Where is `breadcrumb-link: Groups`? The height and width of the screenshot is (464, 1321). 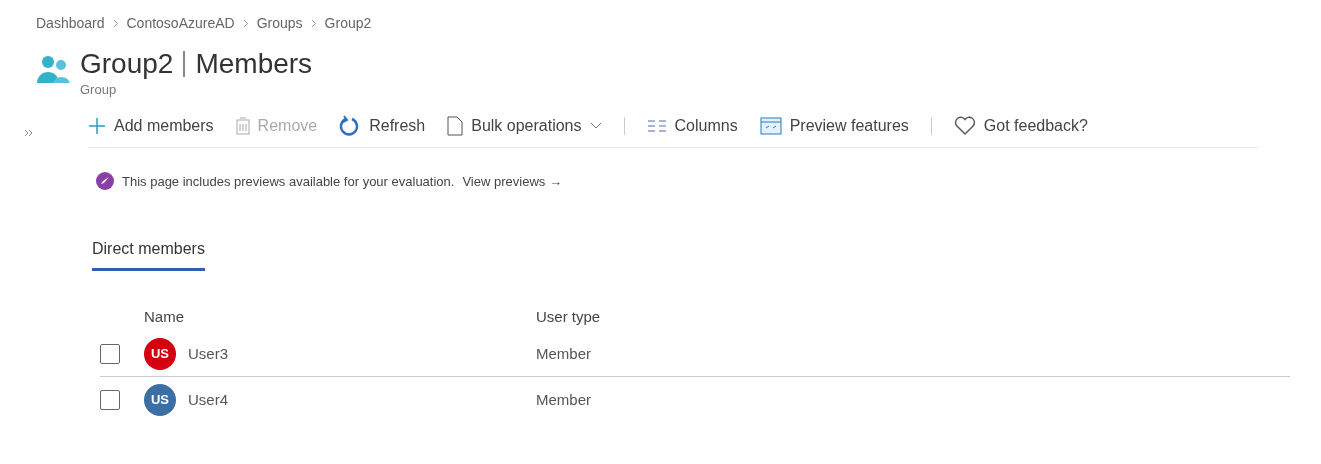 breadcrumb-link: Groups is located at coordinates (279, 23).